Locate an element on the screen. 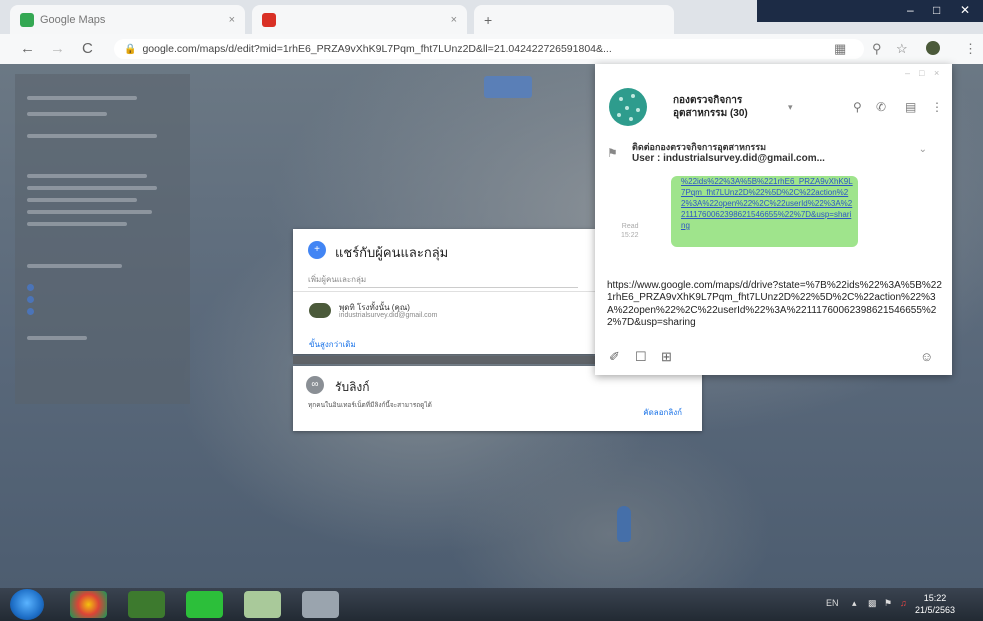  chat-group-name: กองตรวจกิจการอุตสาหกรรม (30) is located at coordinates (728, 107).